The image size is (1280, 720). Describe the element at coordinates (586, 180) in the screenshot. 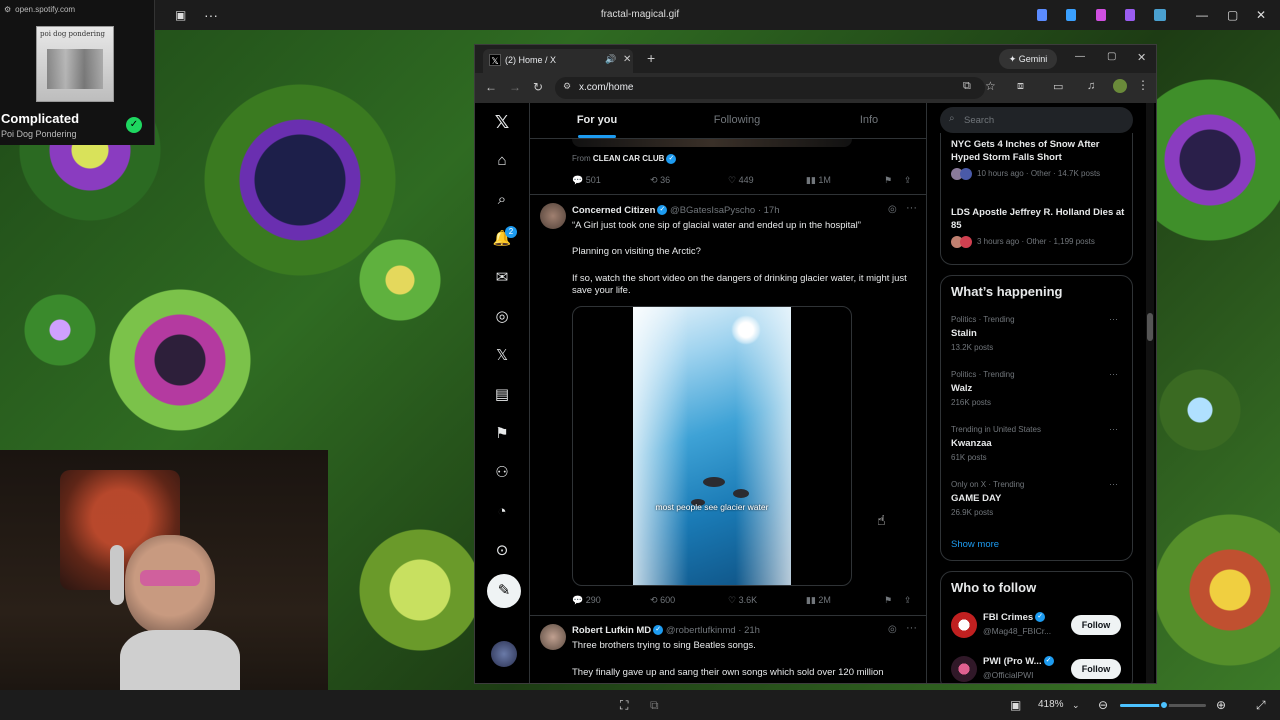

I see `reply-count: 💬 501` at that location.